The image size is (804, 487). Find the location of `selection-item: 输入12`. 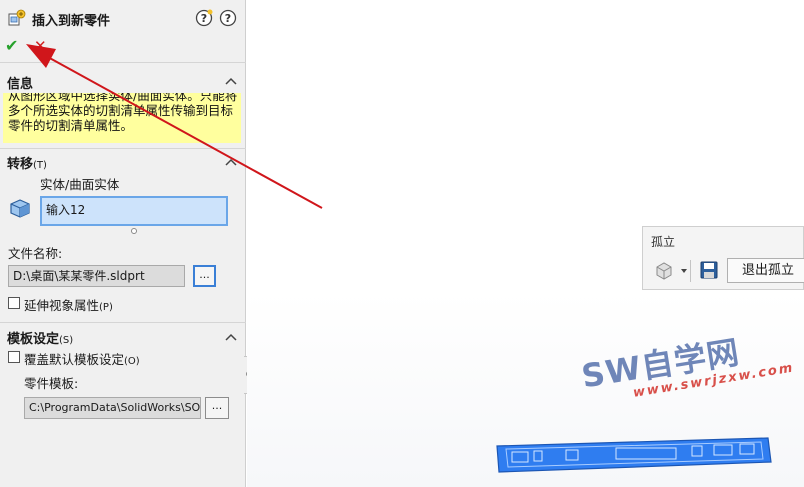

selection-item: 输入12 is located at coordinates (65, 209).